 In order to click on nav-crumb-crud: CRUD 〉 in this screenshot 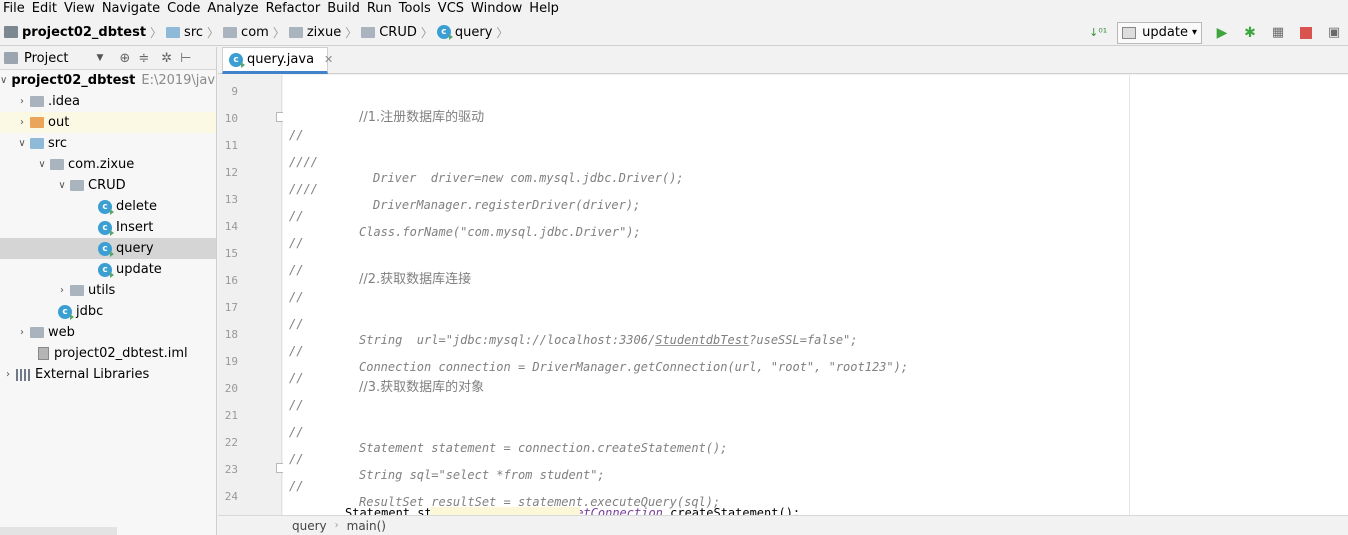, I will do `click(395, 32)`.